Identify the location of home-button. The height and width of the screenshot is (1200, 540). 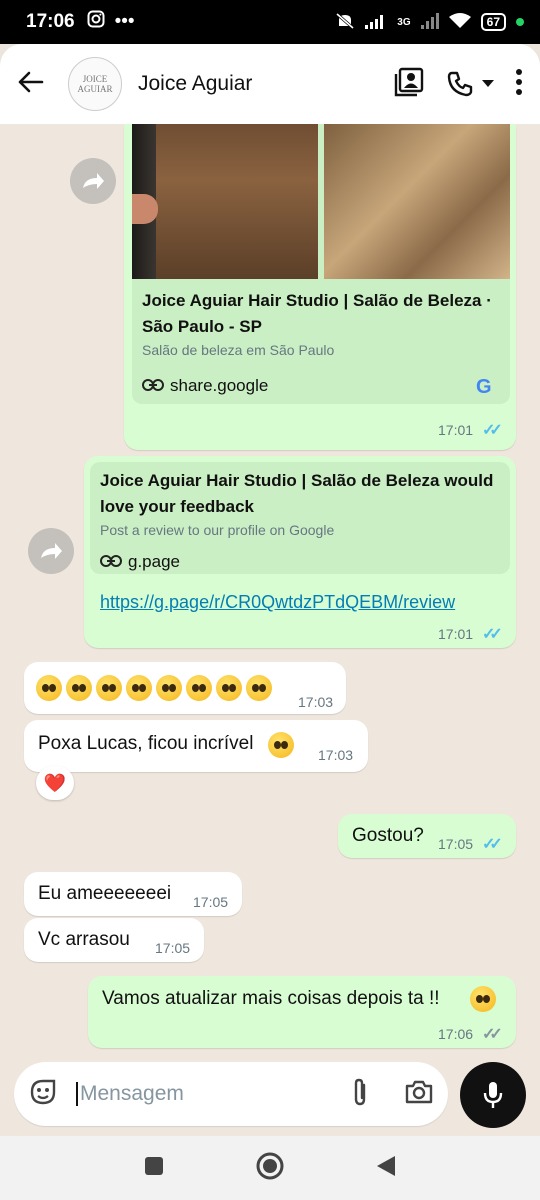
(270, 1168).